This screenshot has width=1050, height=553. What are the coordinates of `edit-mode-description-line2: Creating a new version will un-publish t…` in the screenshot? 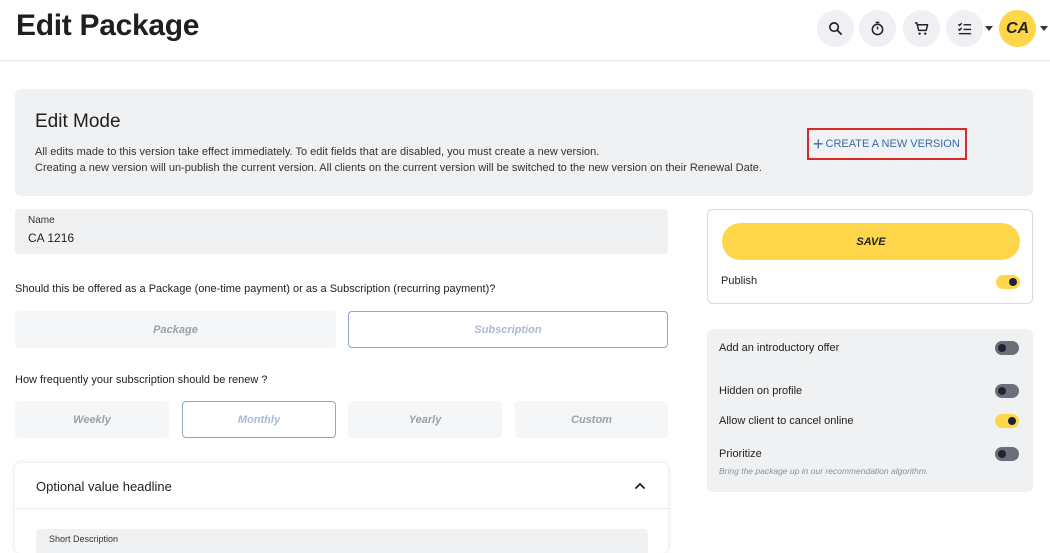 It's located at (398, 168).